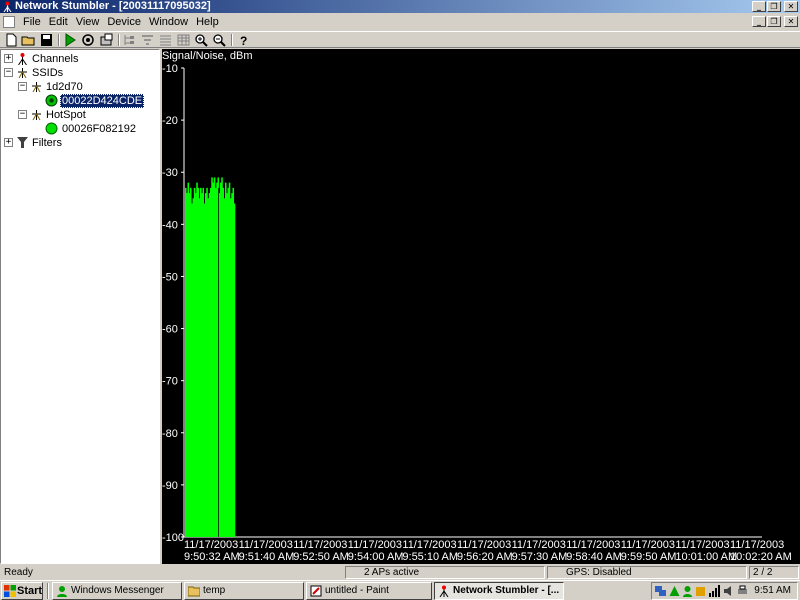 This screenshot has height=600, width=800. What do you see at coordinates (58, 22) in the screenshot?
I see `menu-edit: Edit` at bounding box center [58, 22].